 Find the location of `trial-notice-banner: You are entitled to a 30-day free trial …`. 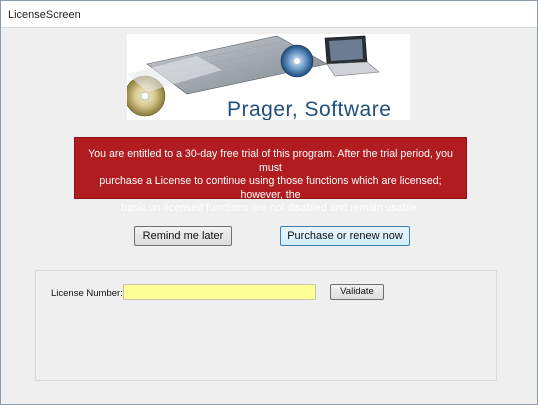

trial-notice-banner: You are entitled to a 30-day free trial … is located at coordinates (270, 175).